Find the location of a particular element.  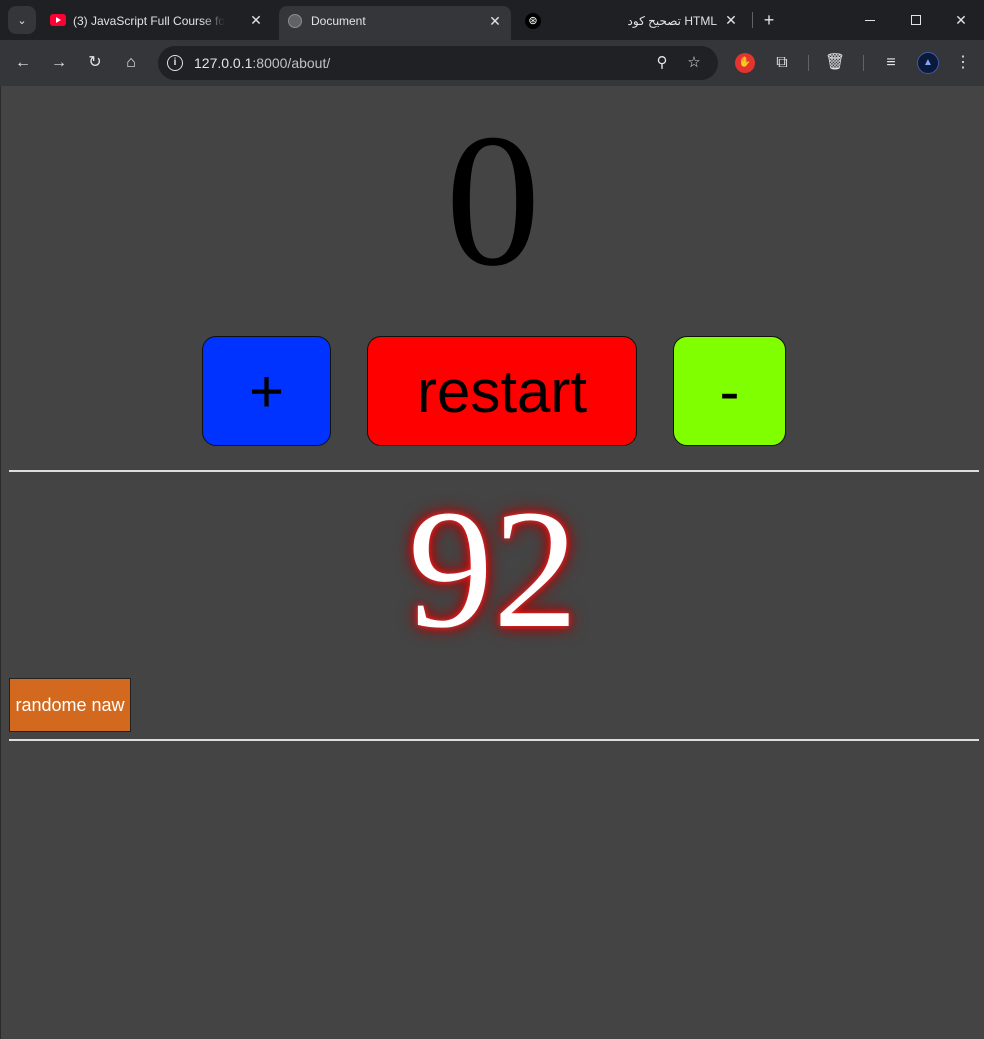

menu-kebab-icon: ⋮ is located at coordinates (963, 63).